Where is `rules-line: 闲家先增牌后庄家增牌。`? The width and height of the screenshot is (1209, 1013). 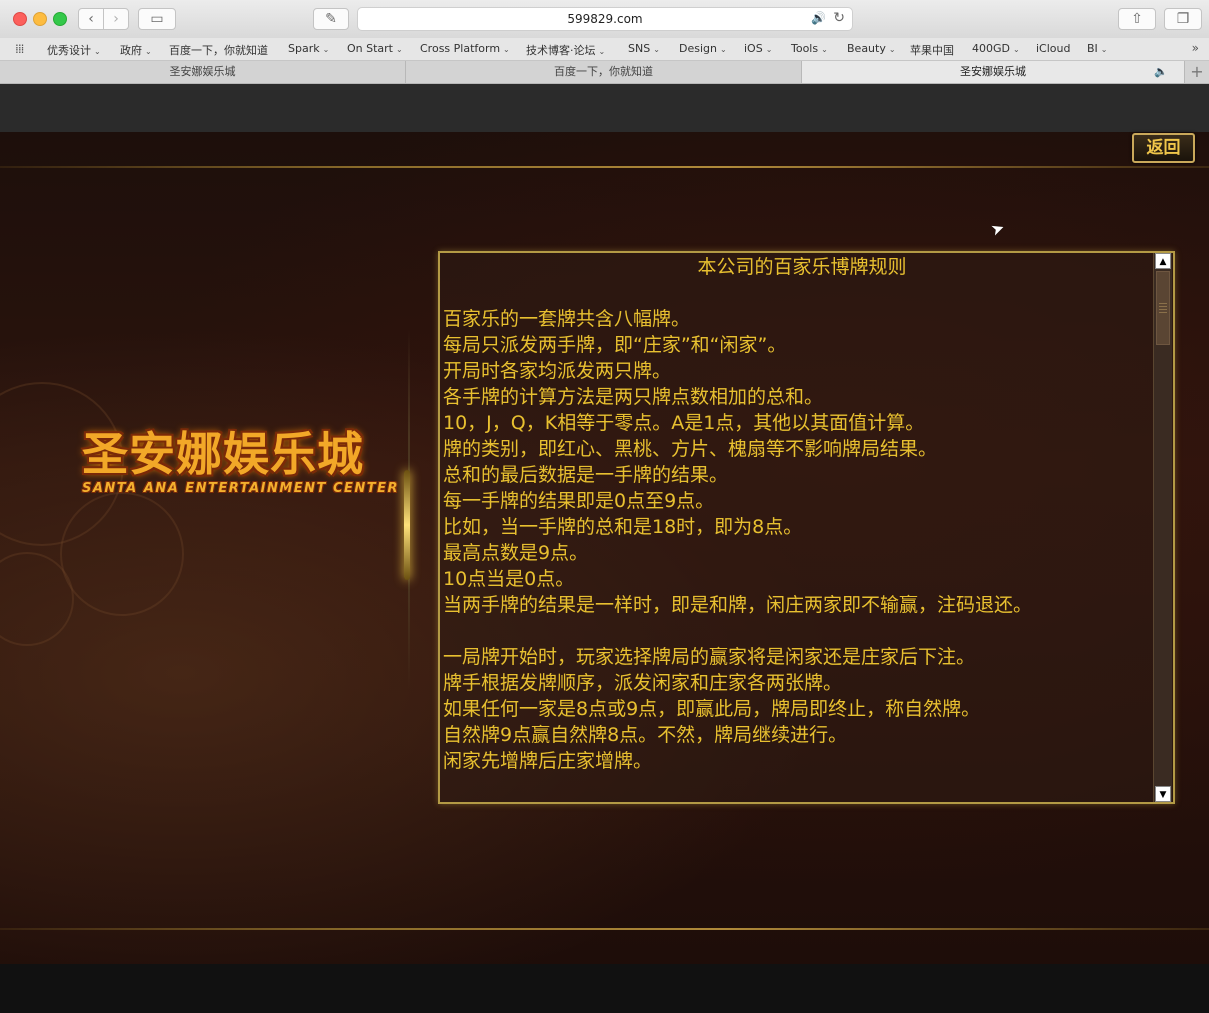
rules-line: 闲家先增牌后庄家增牌。 is located at coordinates (548, 761).